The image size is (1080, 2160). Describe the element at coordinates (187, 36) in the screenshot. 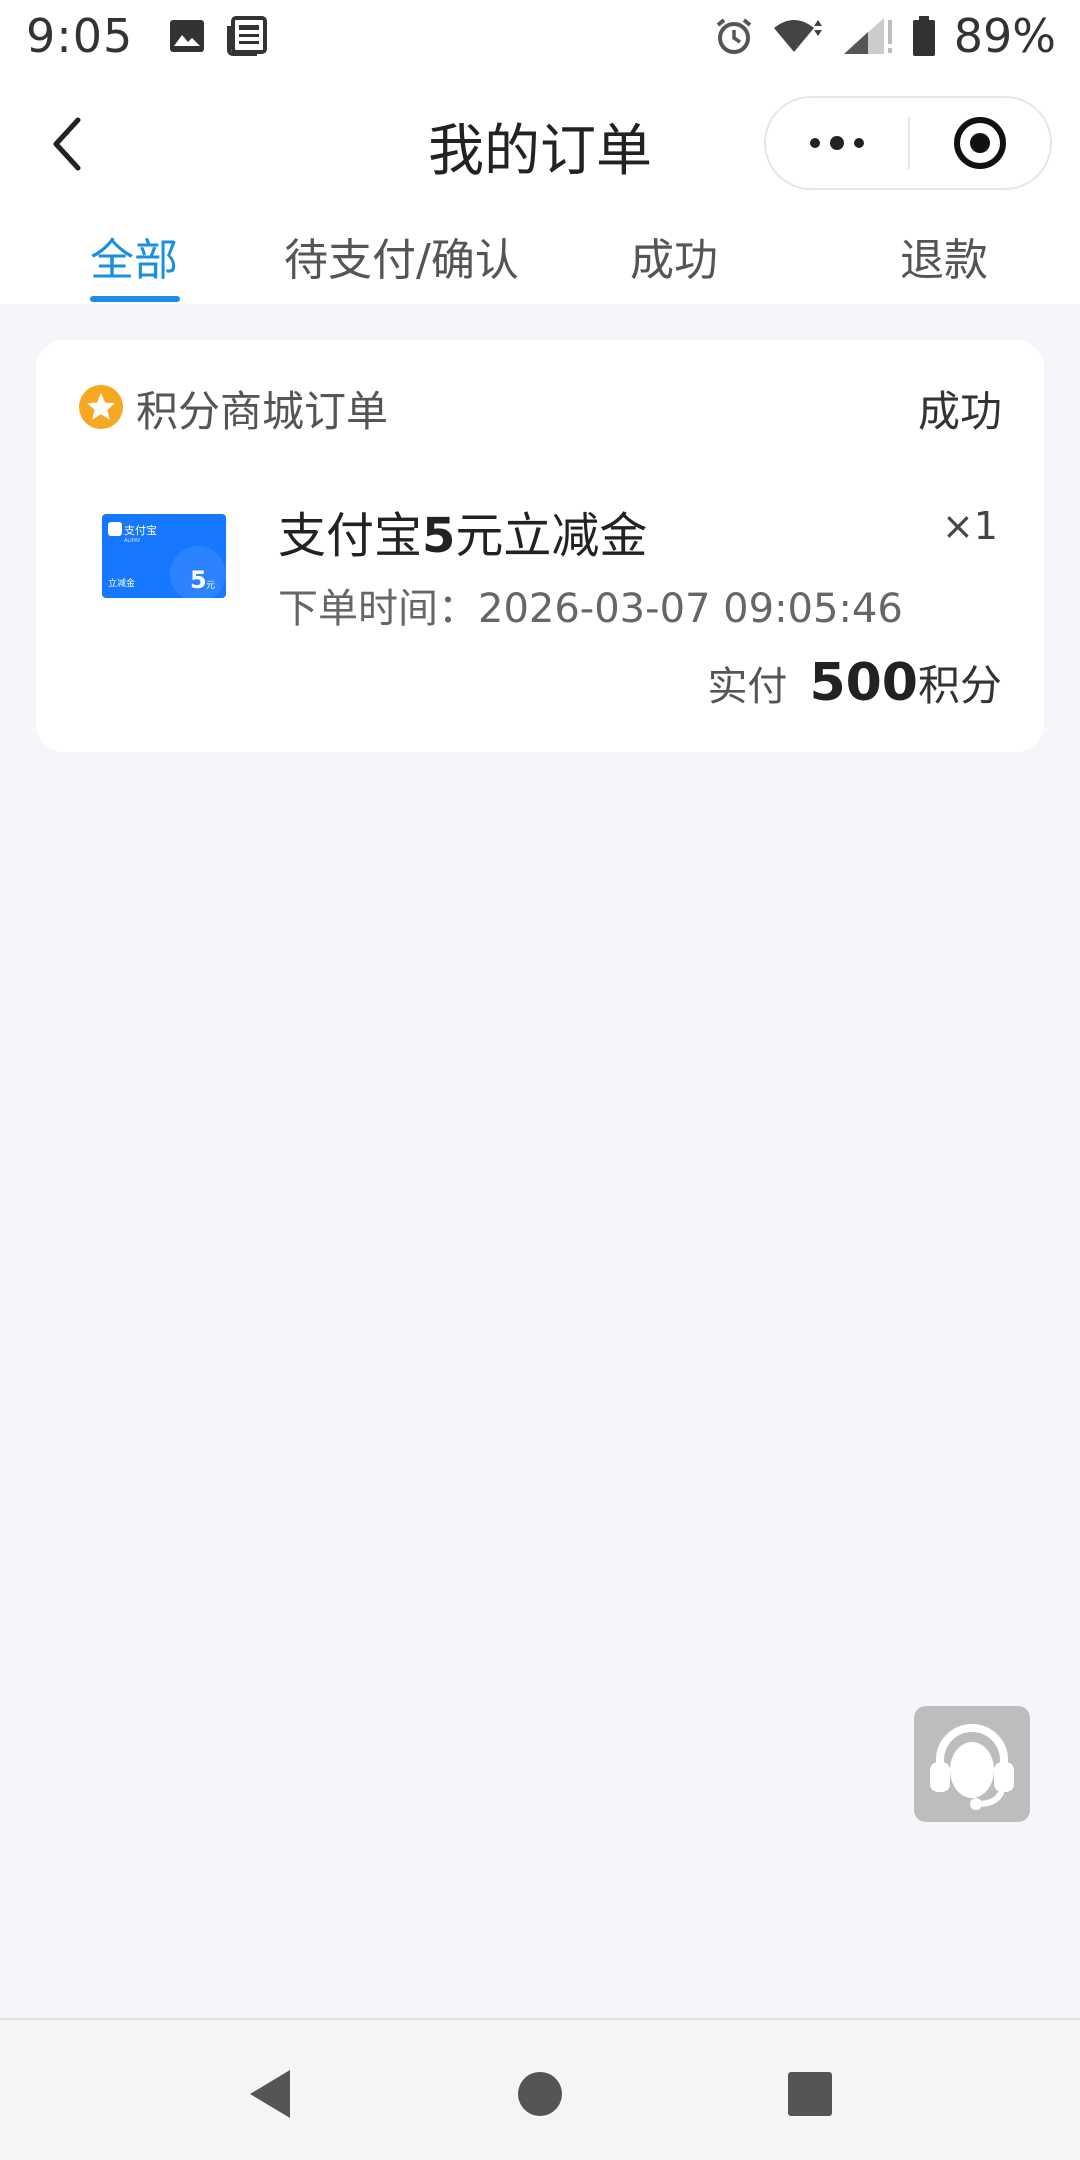

I see `image-icon` at that location.